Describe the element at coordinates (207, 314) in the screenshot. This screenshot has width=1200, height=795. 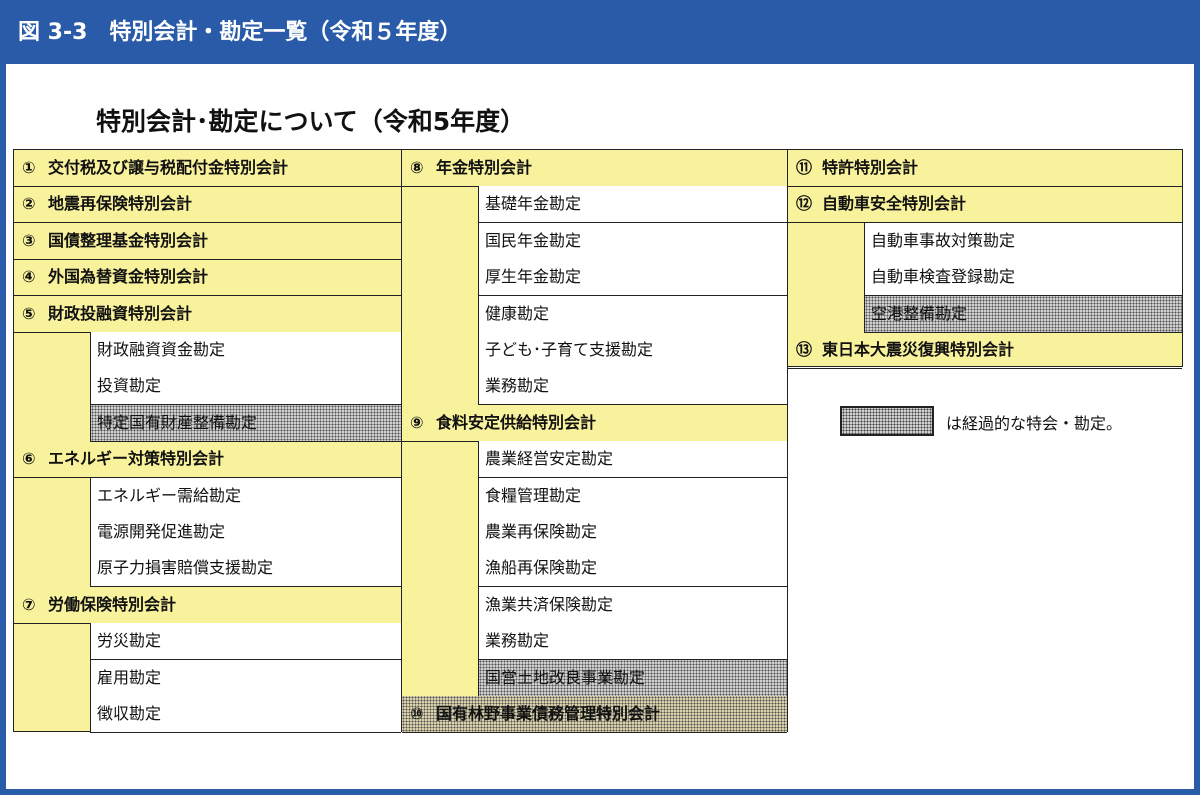
I see `special-account-a5: ⑤ 財政投融資特別会計` at that location.